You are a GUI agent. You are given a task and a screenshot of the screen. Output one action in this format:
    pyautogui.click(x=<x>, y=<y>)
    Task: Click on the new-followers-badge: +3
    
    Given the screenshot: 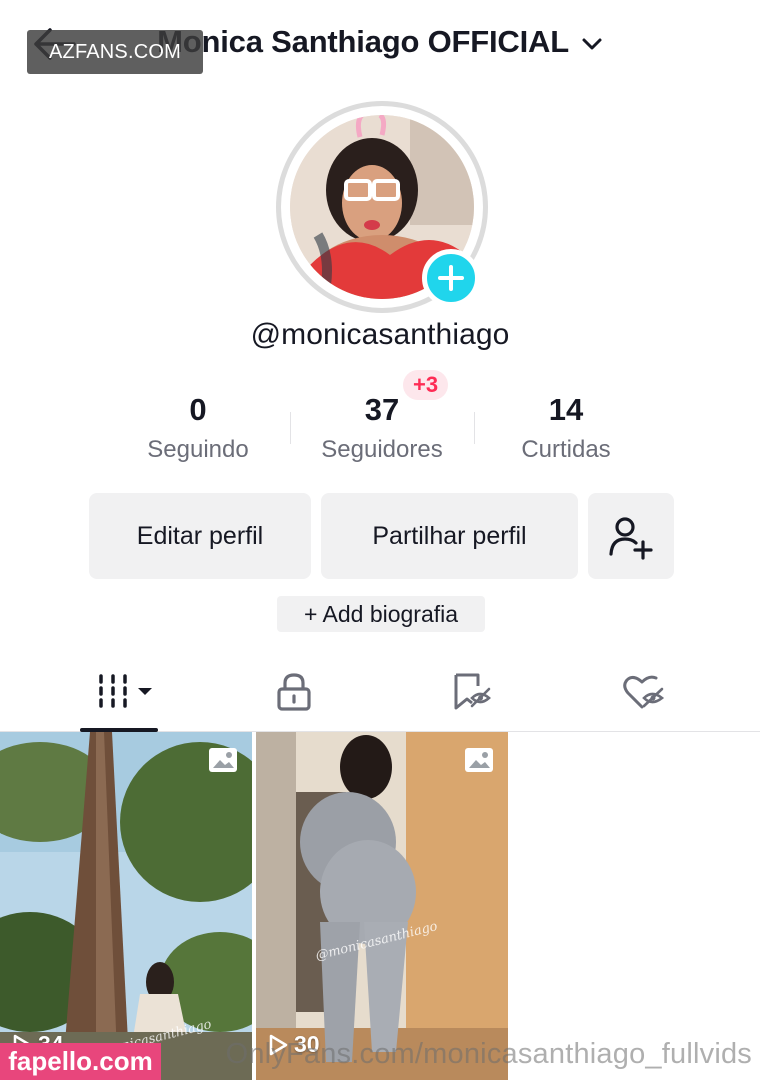 What is the action you would take?
    pyautogui.click(x=426, y=385)
    